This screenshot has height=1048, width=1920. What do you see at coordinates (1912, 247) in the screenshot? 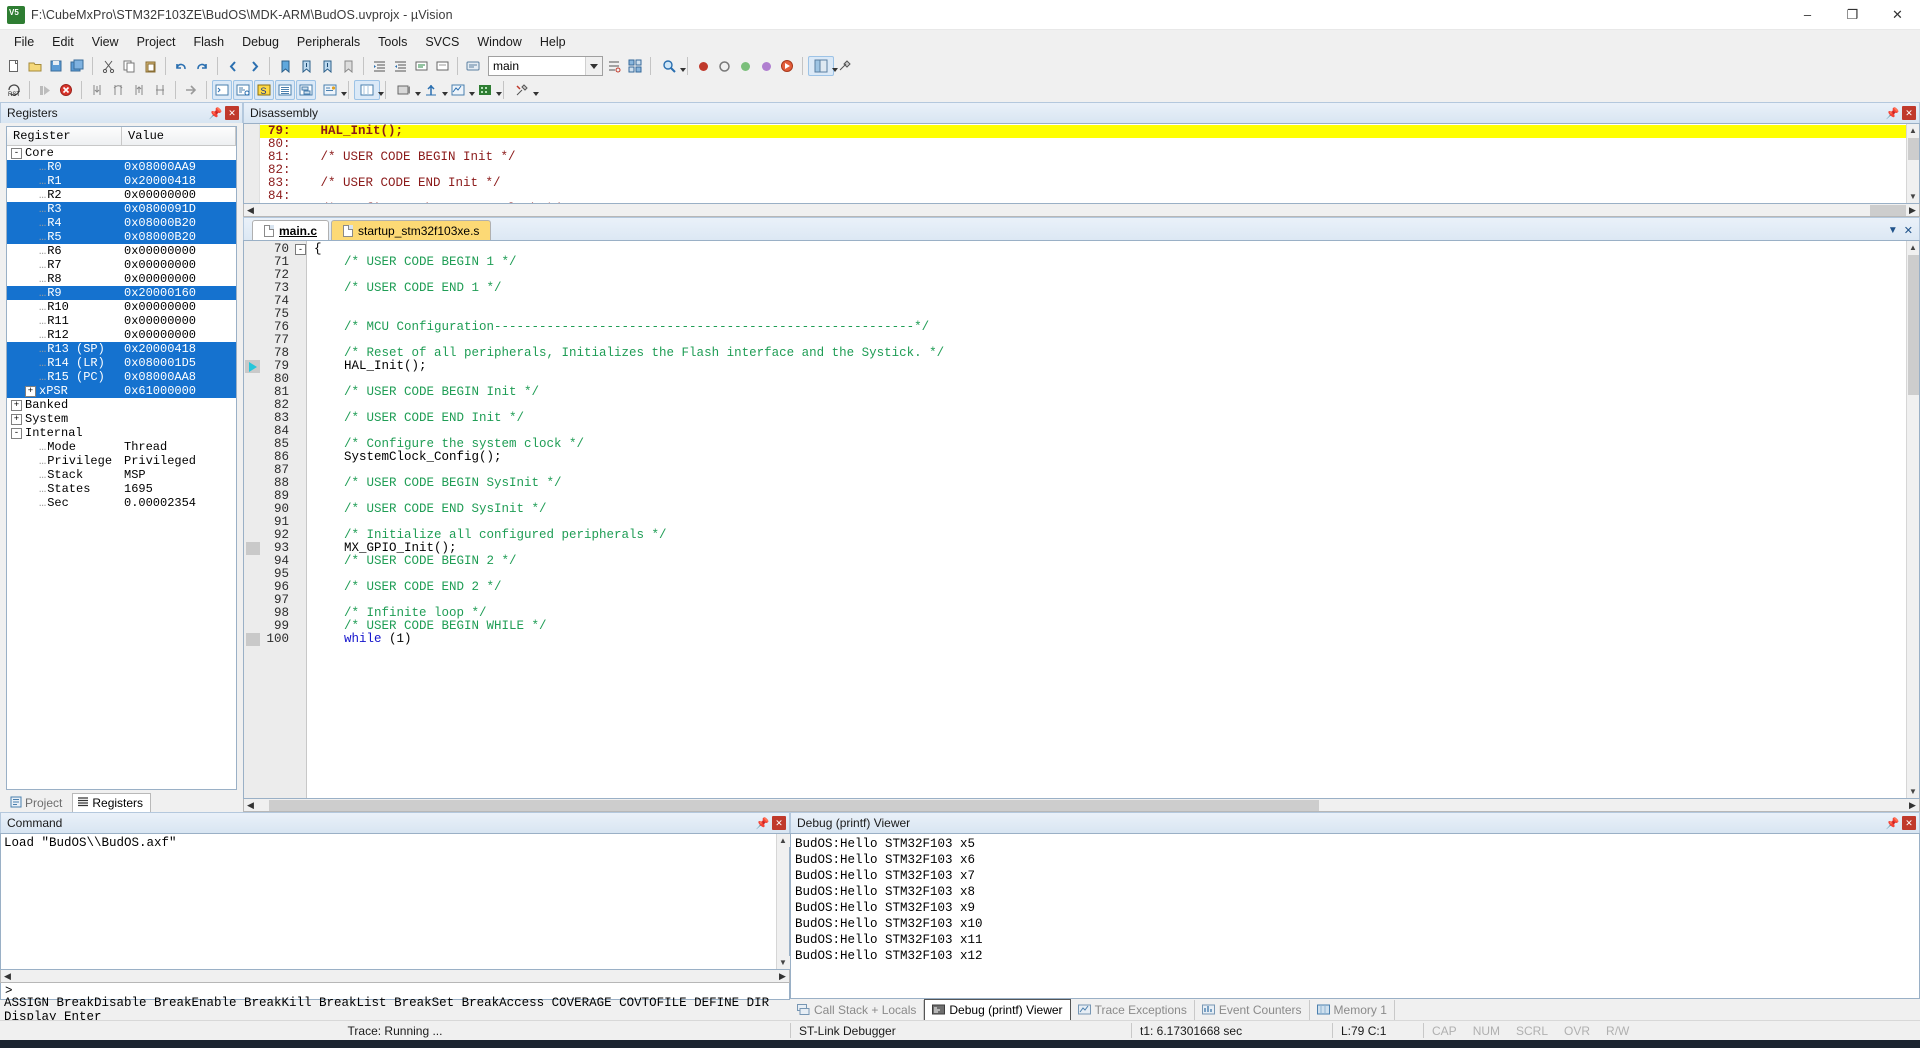
I see `scroll-up-icon: ▲` at bounding box center [1912, 247].